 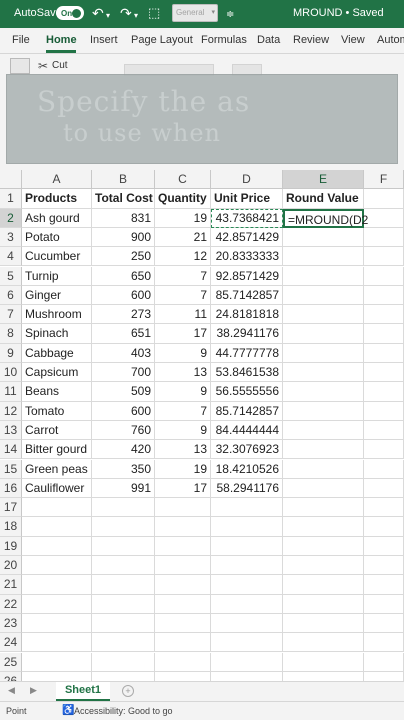 I want to click on next-sheet-icon: ▶, so click(x=33, y=690).